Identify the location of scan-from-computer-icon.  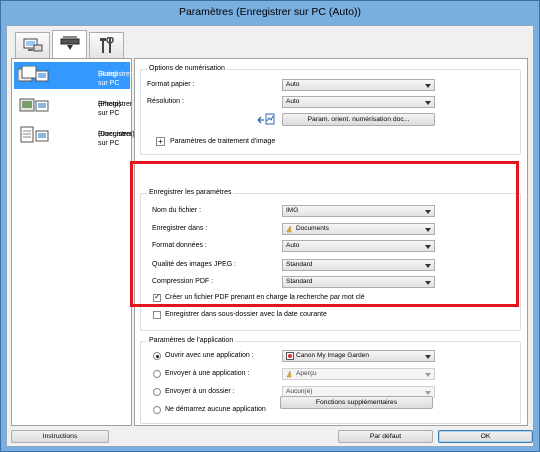
(33, 45).